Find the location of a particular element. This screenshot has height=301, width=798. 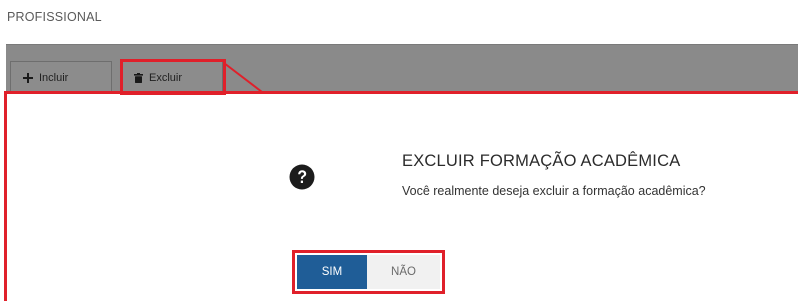

confirm-yes-button: SIM is located at coordinates (332, 272).